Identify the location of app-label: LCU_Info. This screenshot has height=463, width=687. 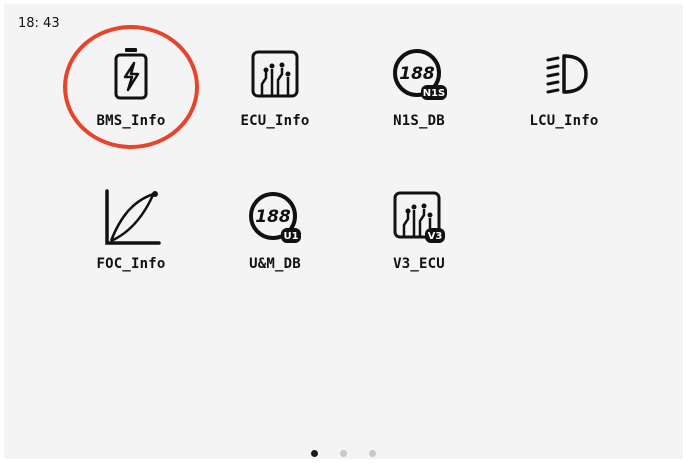
(564, 121).